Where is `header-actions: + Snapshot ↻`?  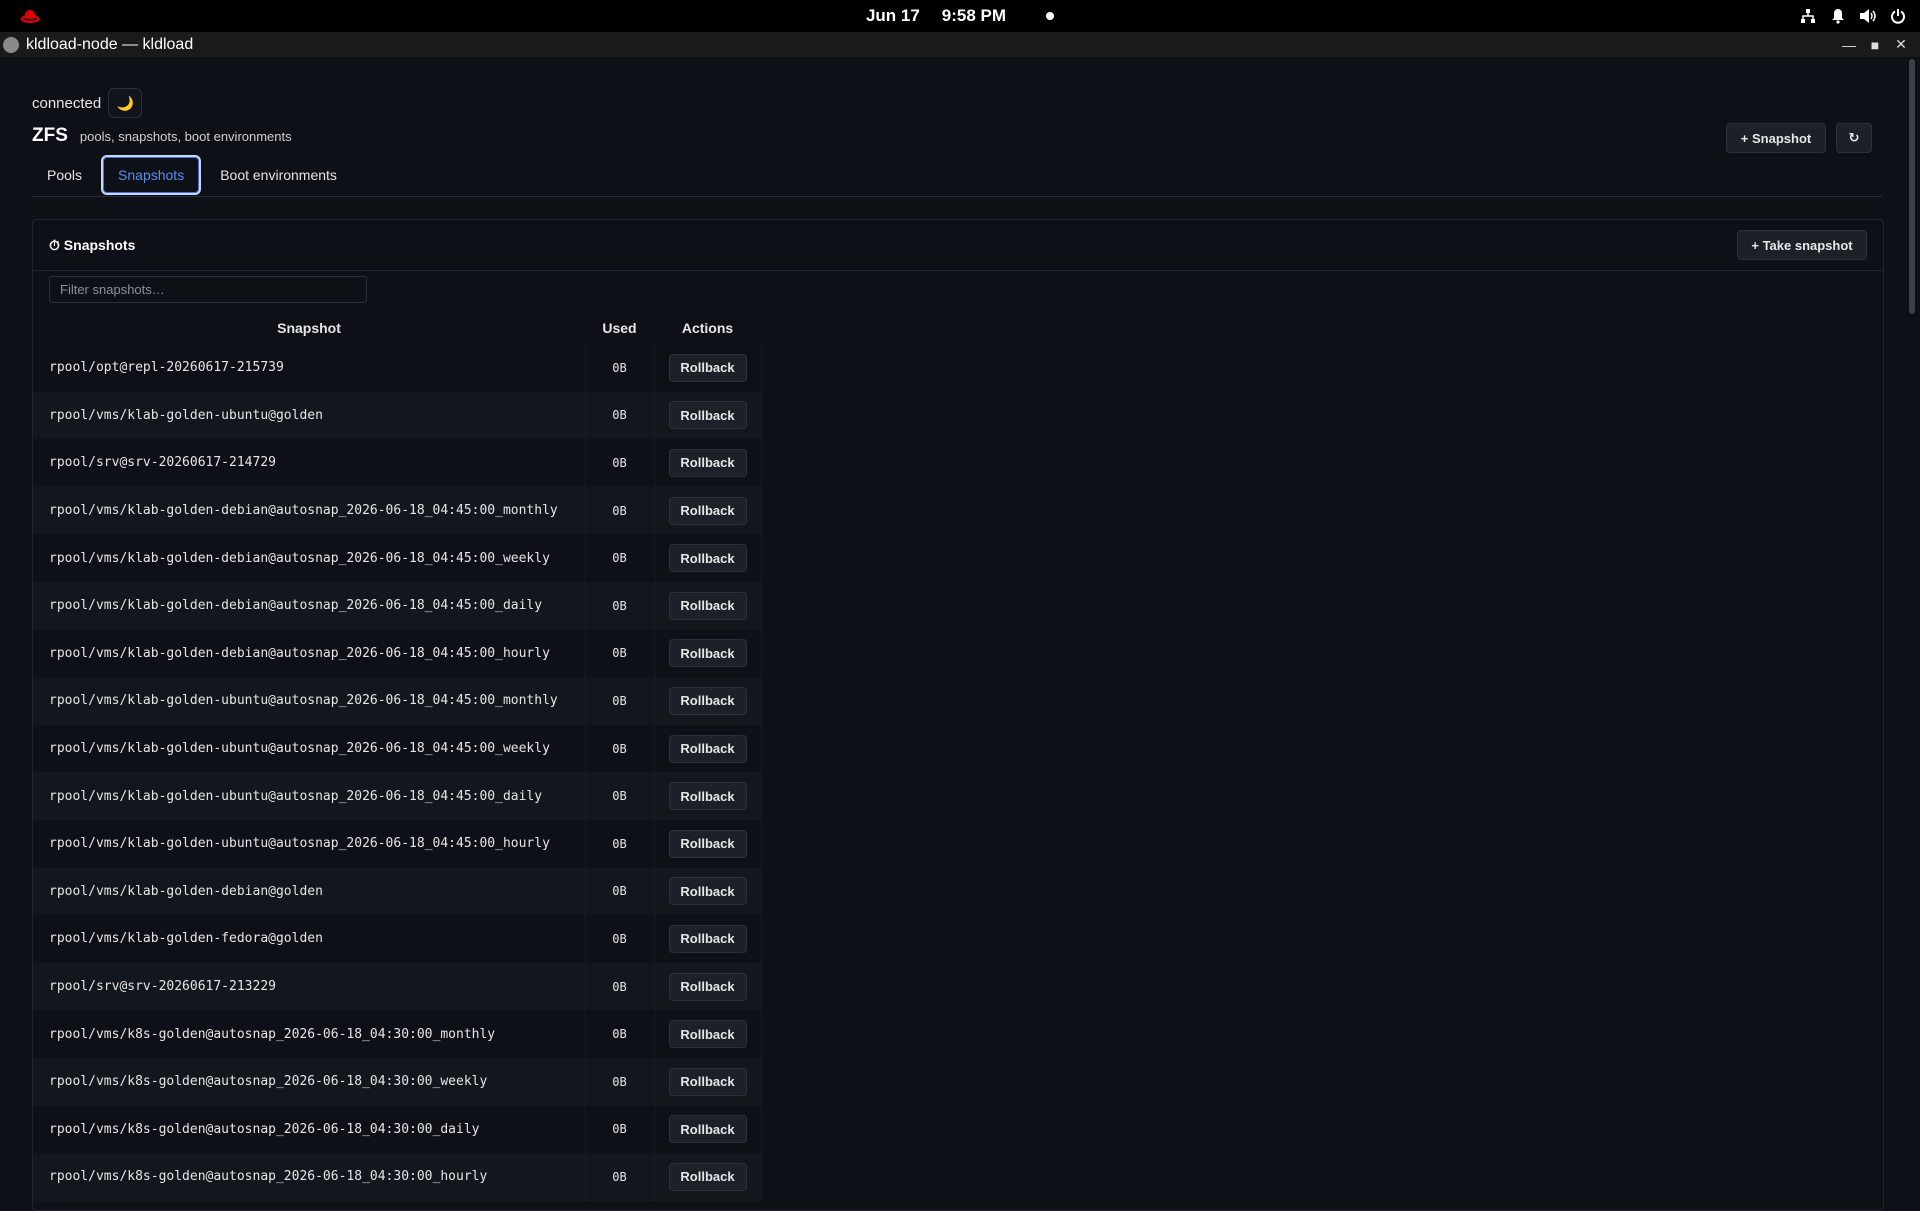
header-actions: + Snapshot ↻ is located at coordinates (1799, 138).